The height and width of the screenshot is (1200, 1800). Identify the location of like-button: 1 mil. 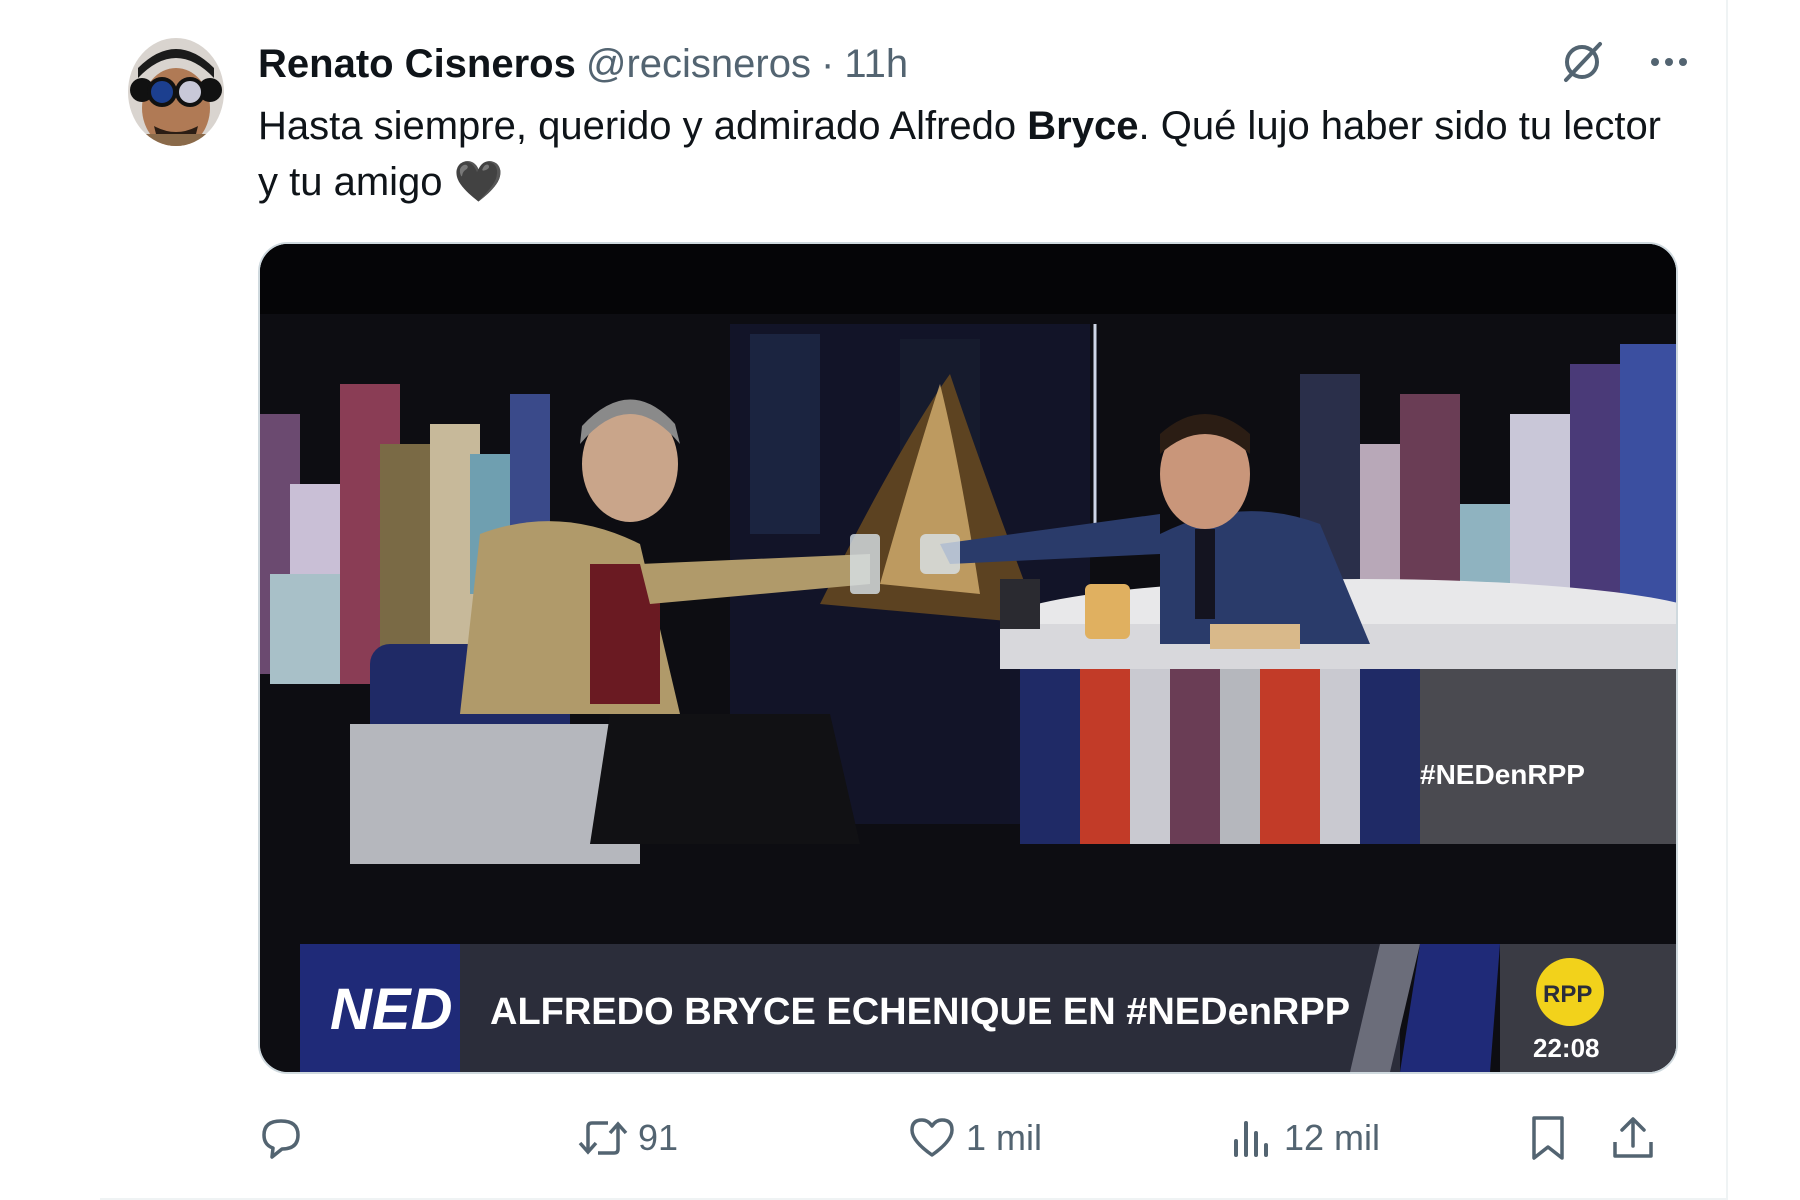
(975, 1138).